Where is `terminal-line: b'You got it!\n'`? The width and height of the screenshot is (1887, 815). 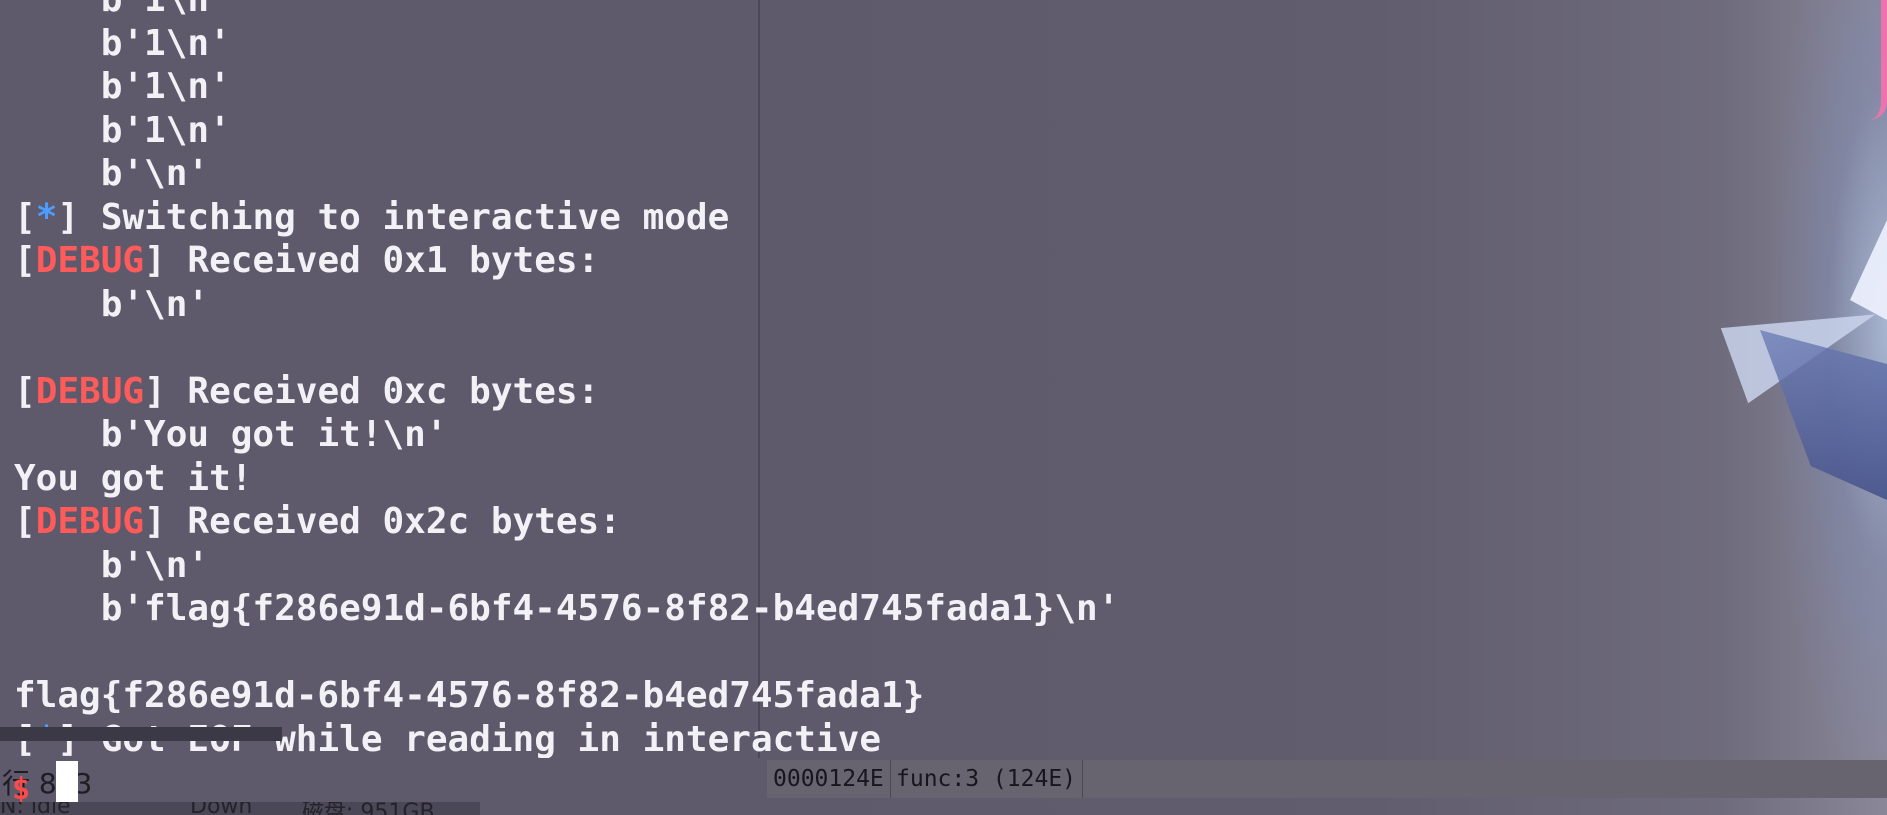
terminal-line: b'You got it!\n' is located at coordinates (614, 435).